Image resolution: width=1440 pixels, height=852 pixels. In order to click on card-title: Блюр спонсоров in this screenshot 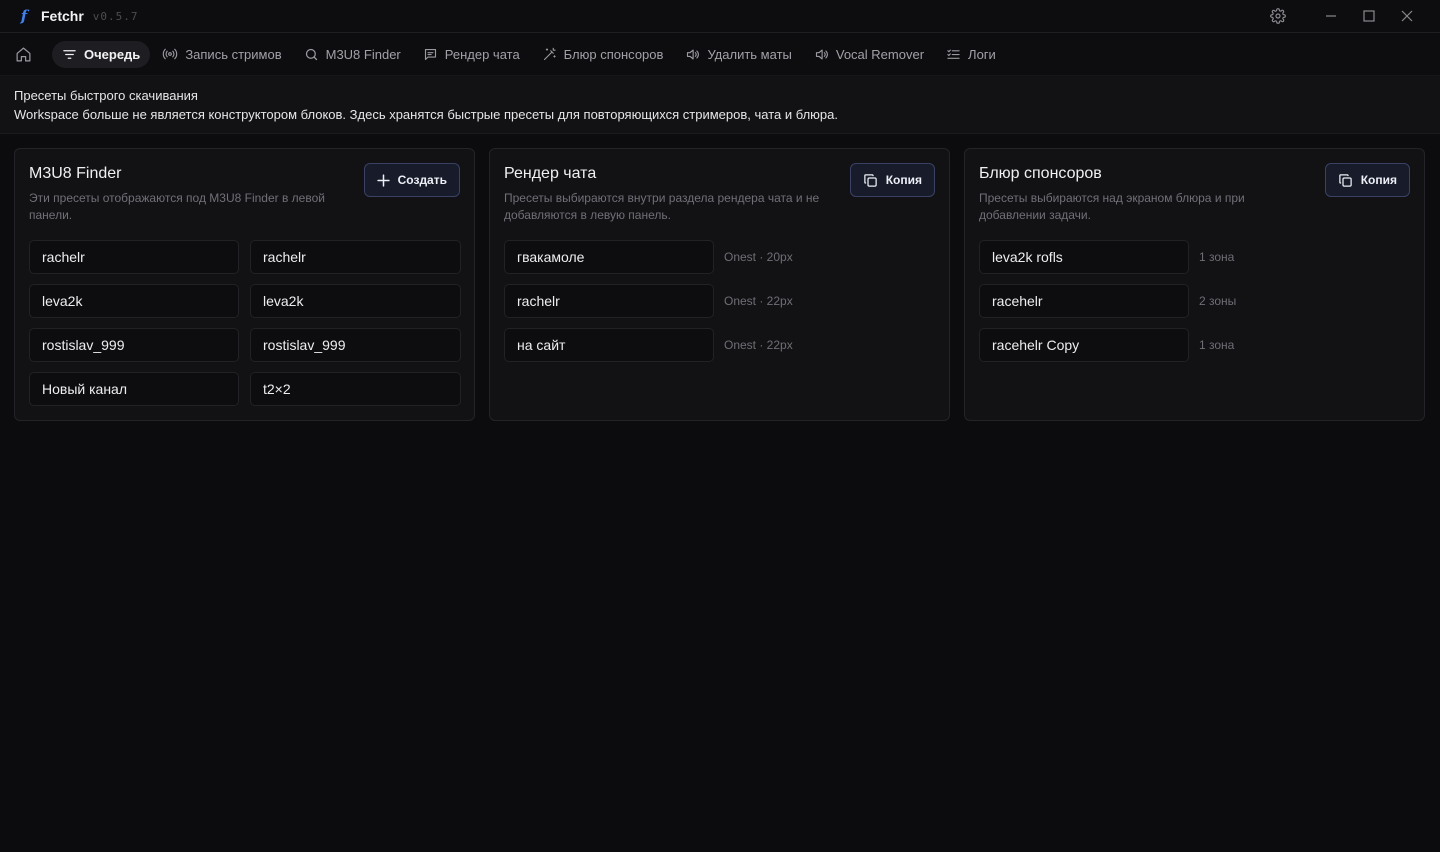, I will do `click(1040, 173)`.